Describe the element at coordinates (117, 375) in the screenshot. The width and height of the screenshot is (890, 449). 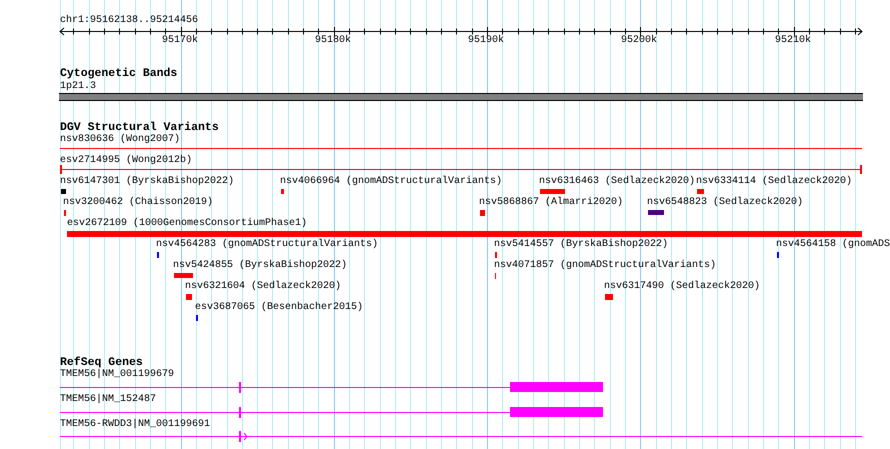
I see `transcript-label: TMEM56|NM_001199679` at that location.